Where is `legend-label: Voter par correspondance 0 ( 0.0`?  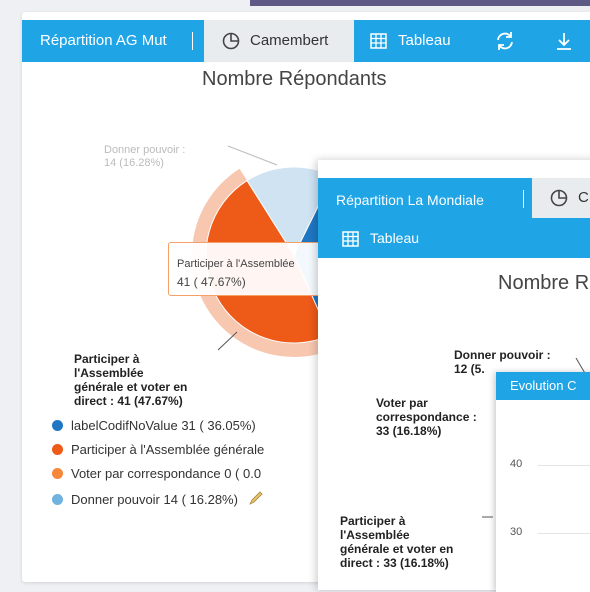
legend-label: Voter par correspondance 0 ( 0.0 is located at coordinates (166, 473).